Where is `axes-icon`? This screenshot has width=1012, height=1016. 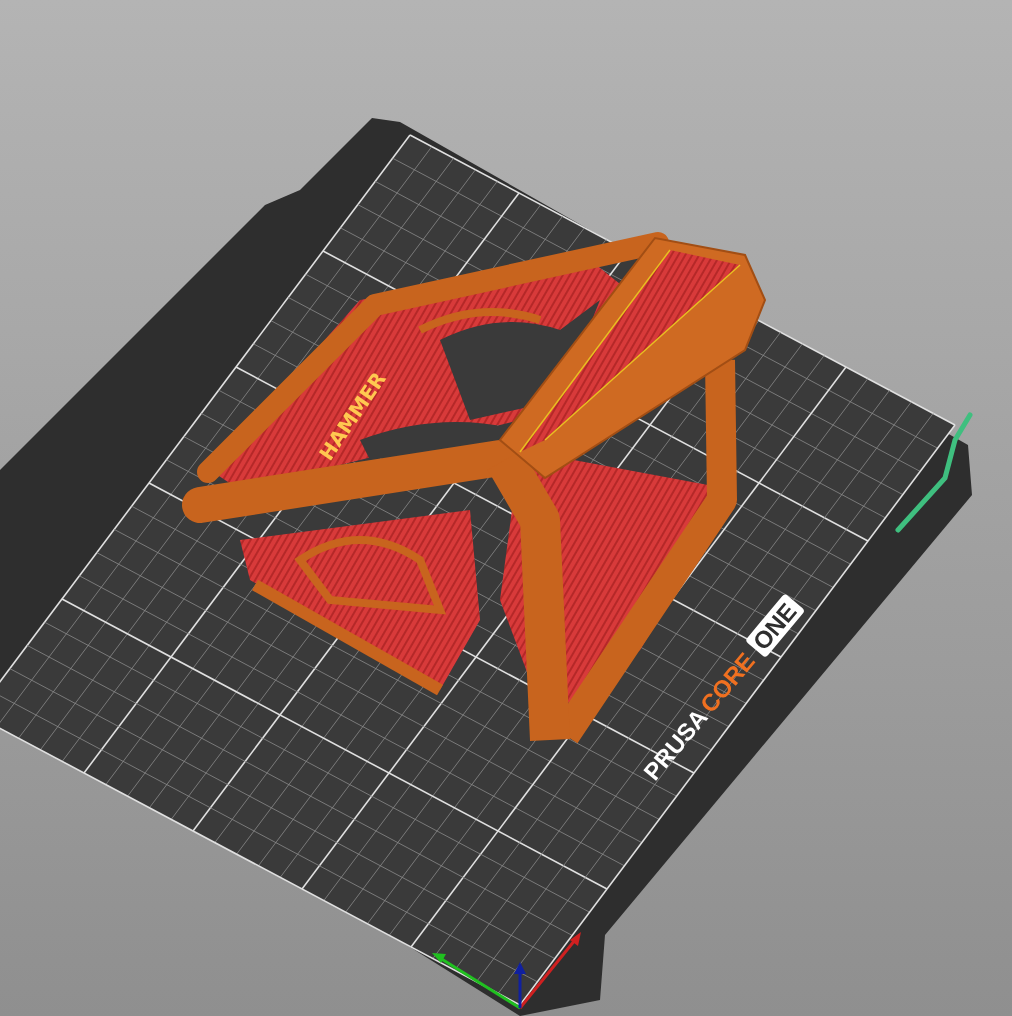 axes-icon is located at coordinates (506, 971).